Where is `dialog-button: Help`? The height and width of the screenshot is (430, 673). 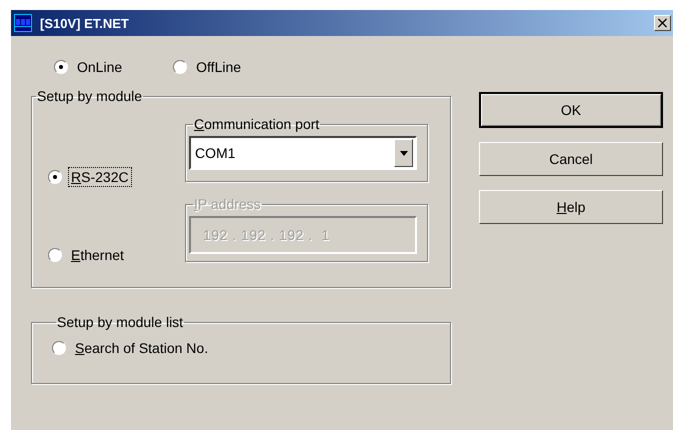 dialog-button: Help is located at coordinates (571, 207).